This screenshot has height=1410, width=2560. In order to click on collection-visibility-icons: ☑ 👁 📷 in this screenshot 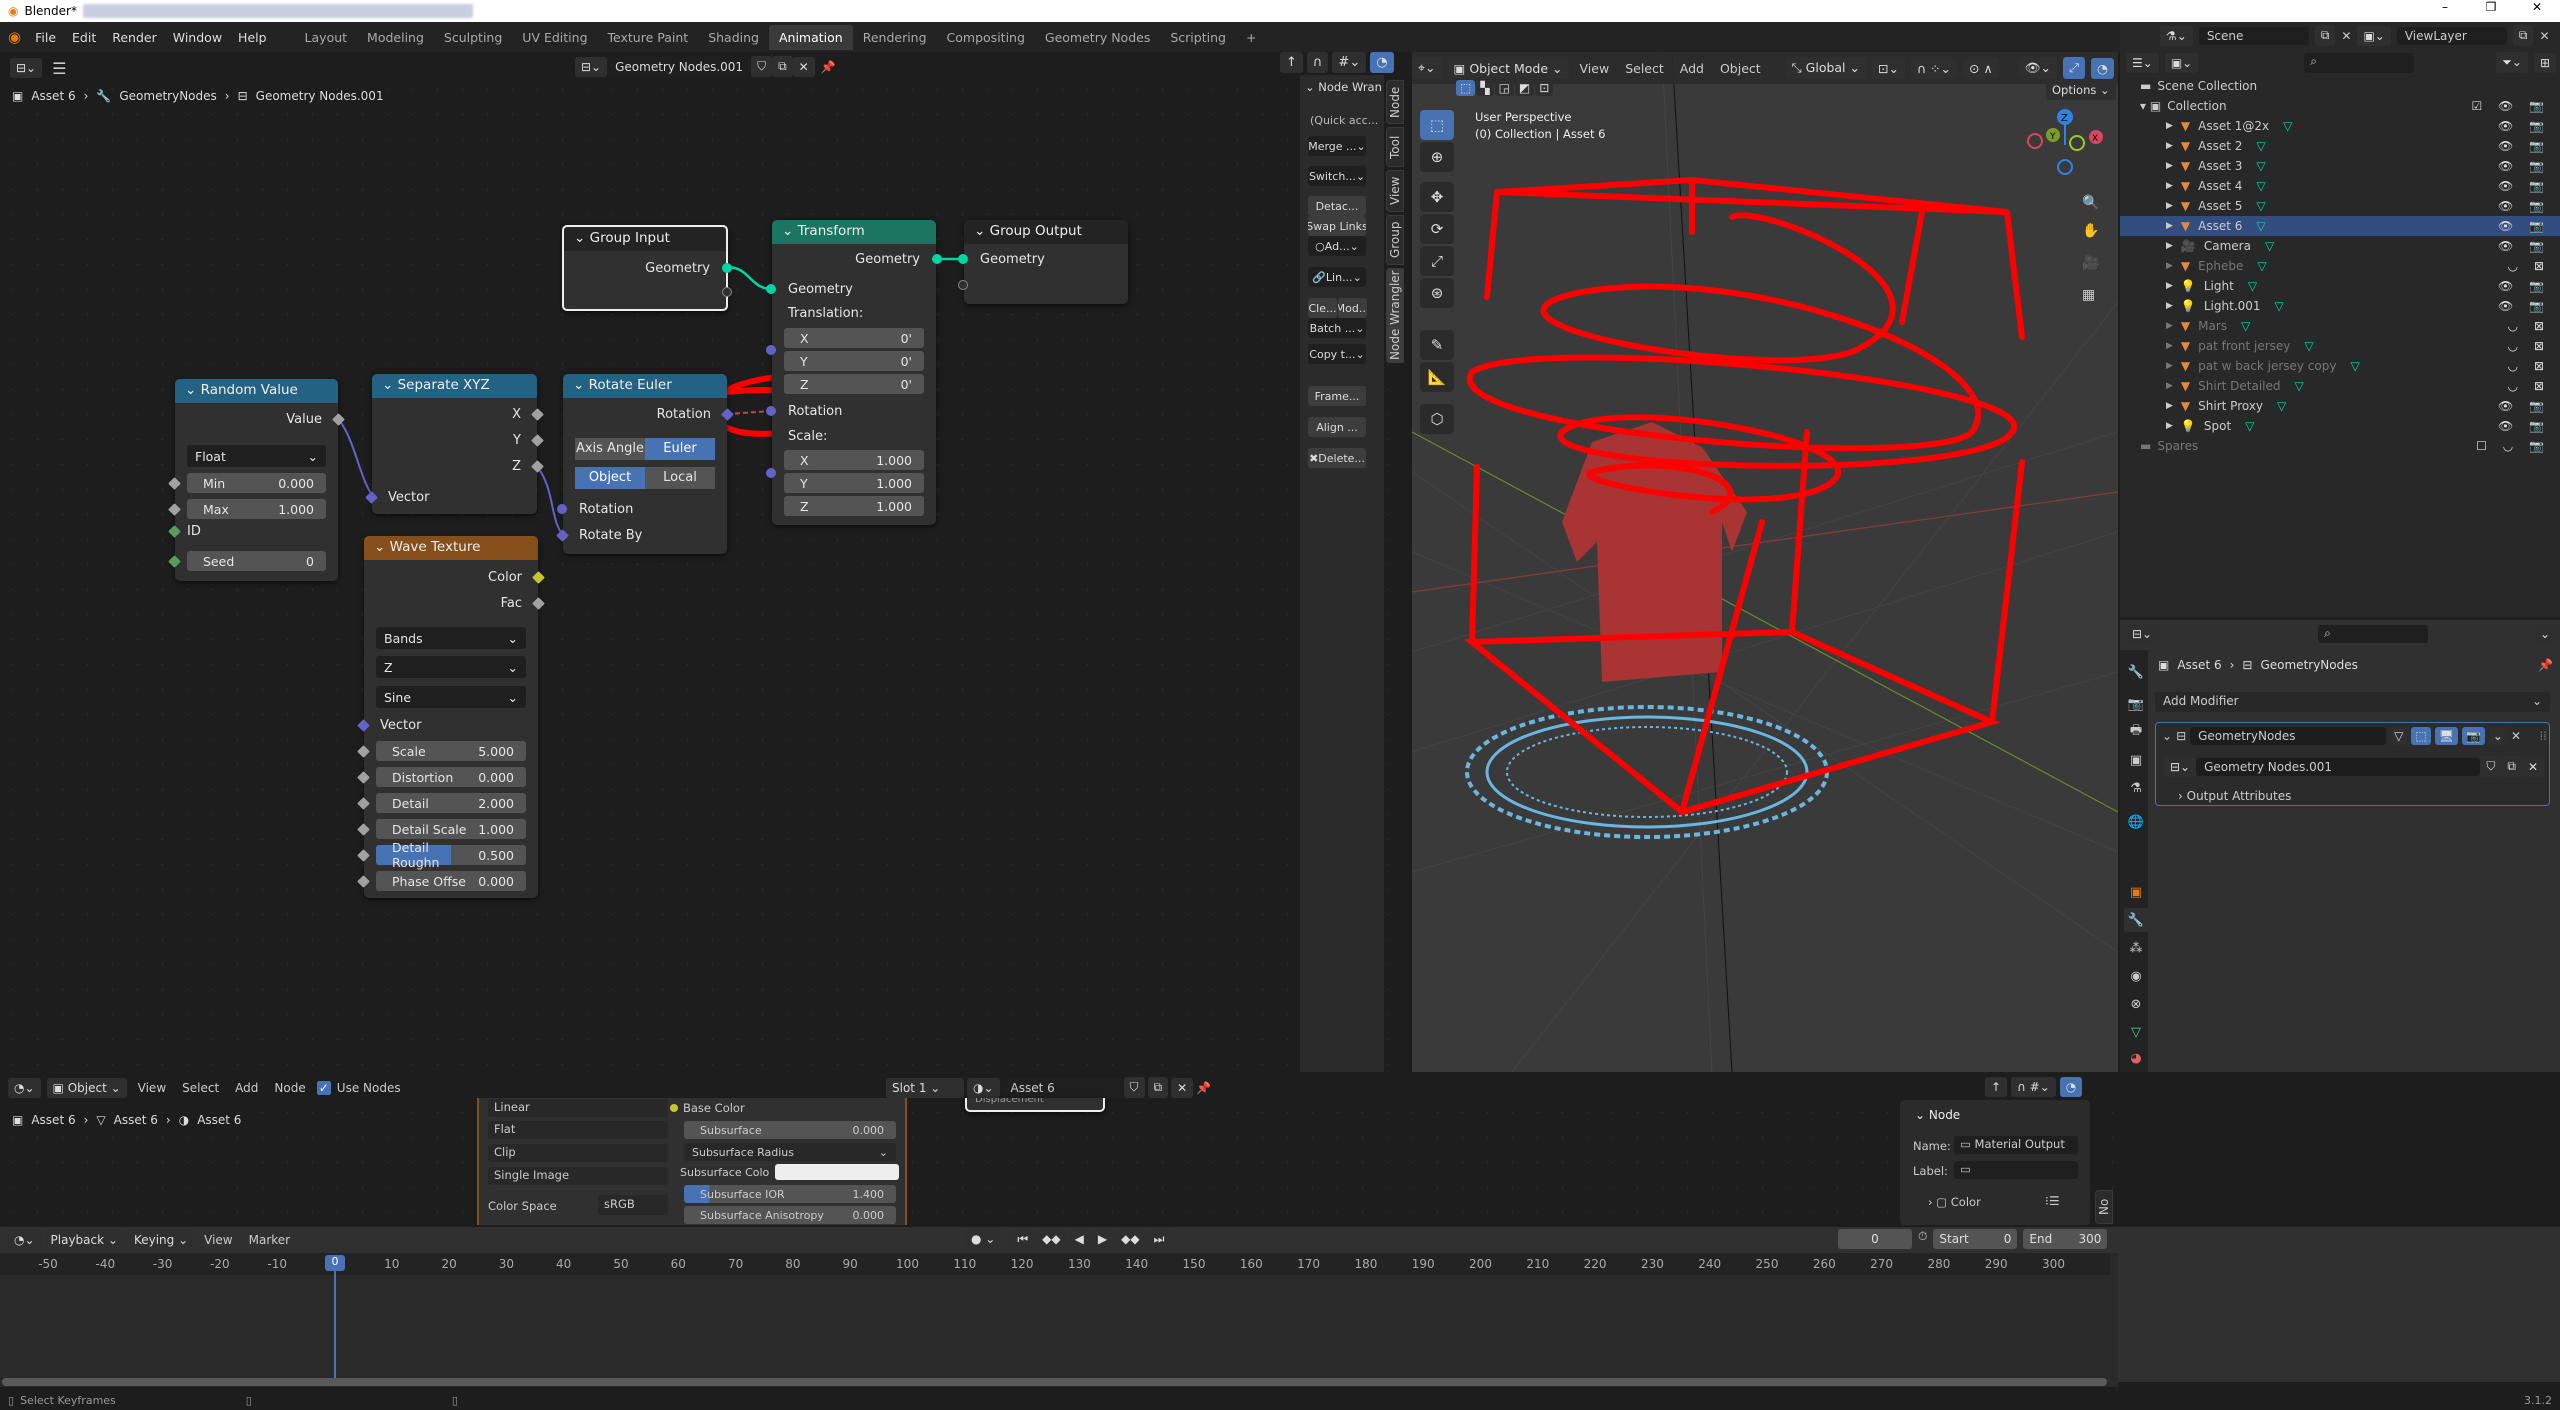, I will do `click(2510, 106)`.